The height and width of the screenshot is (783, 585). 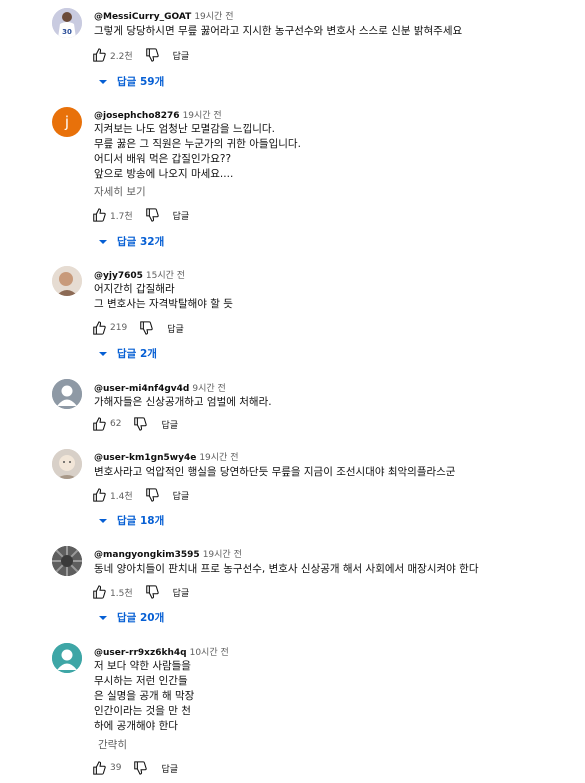 What do you see at coordinates (116, 424) in the screenshot?
I see `like-count: 62` at bounding box center [116, 424].